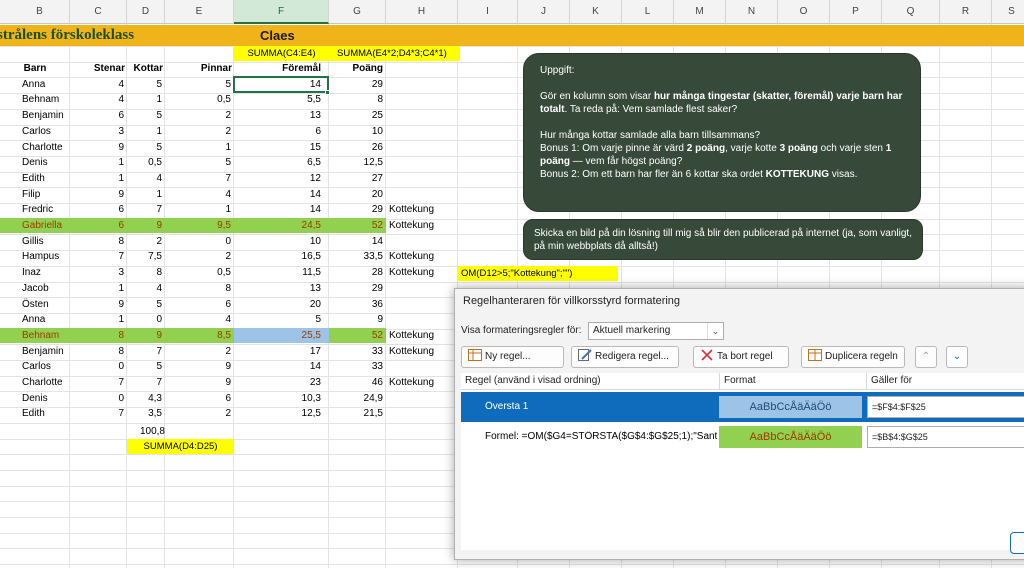 This screenshot has height=568, width=1024. I want to click on applies-to-field: =$F$4:$F$25, so click(945, 407).